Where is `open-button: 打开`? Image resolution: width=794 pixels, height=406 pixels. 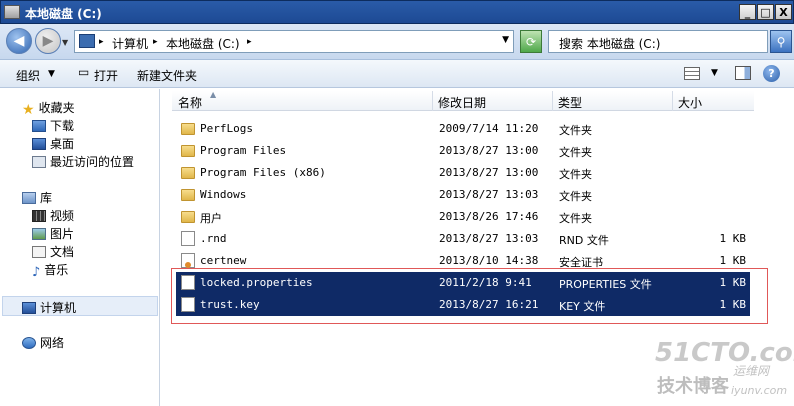
open-button: 打开 is located at coordinates (106, 75).